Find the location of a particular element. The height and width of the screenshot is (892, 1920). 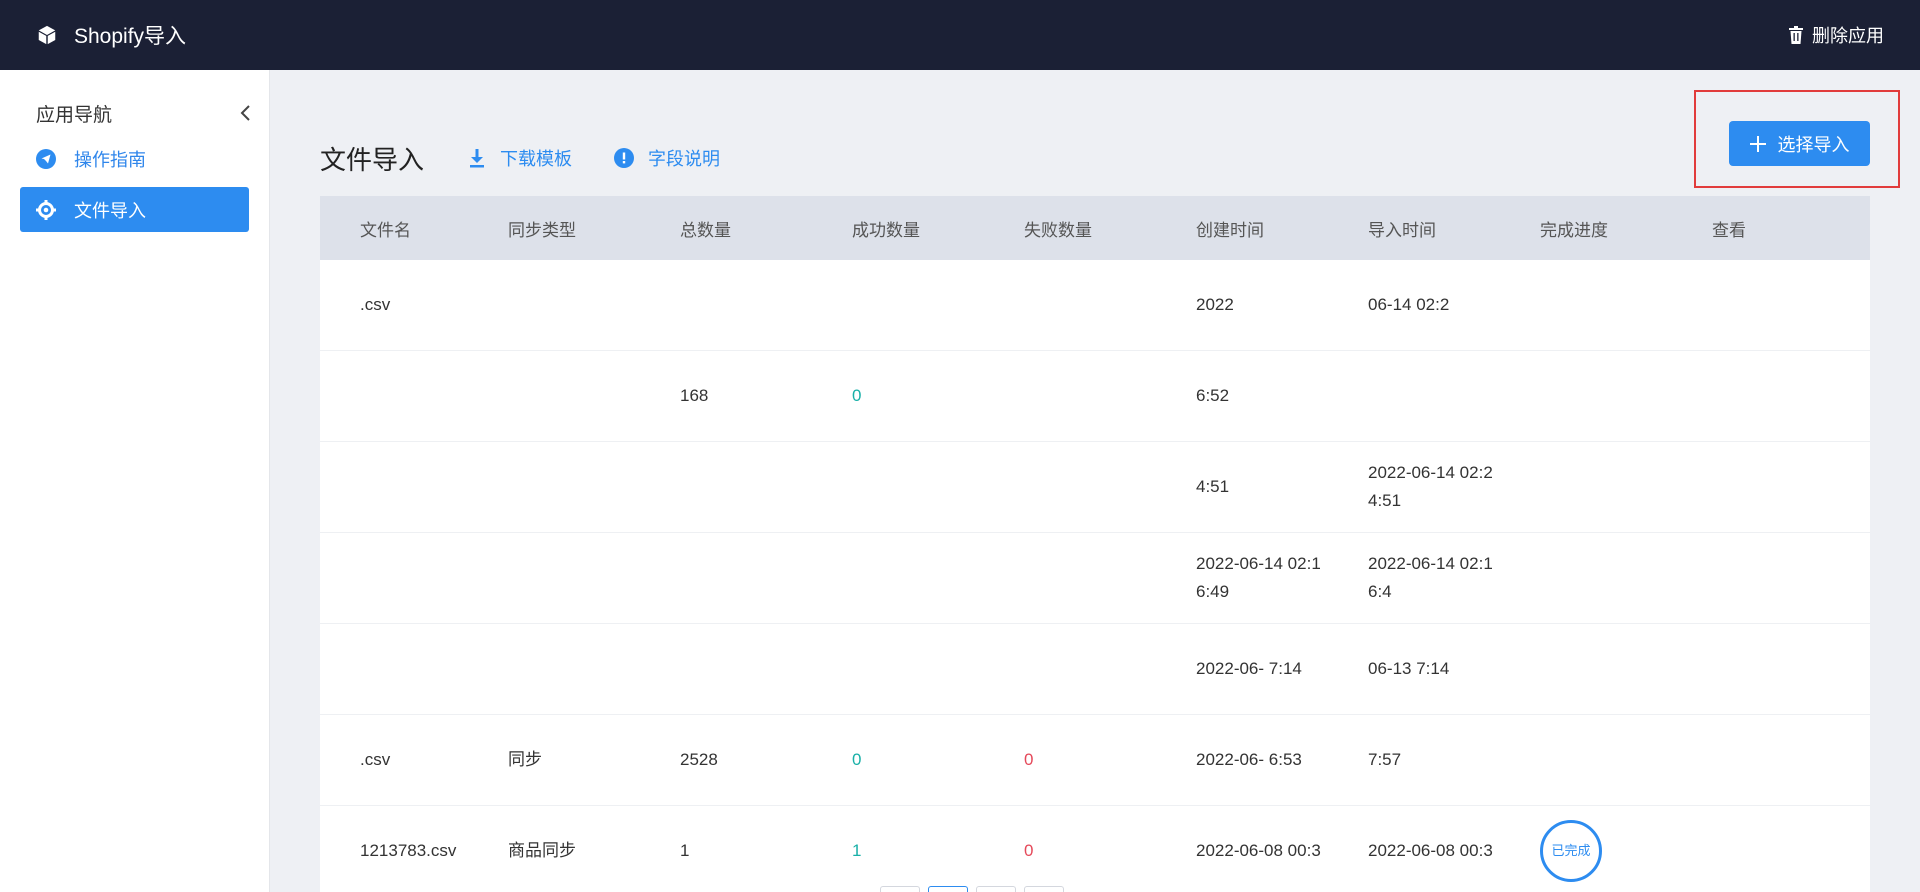

cell-sync-type: 同步 is located at coordinates (525, 759).